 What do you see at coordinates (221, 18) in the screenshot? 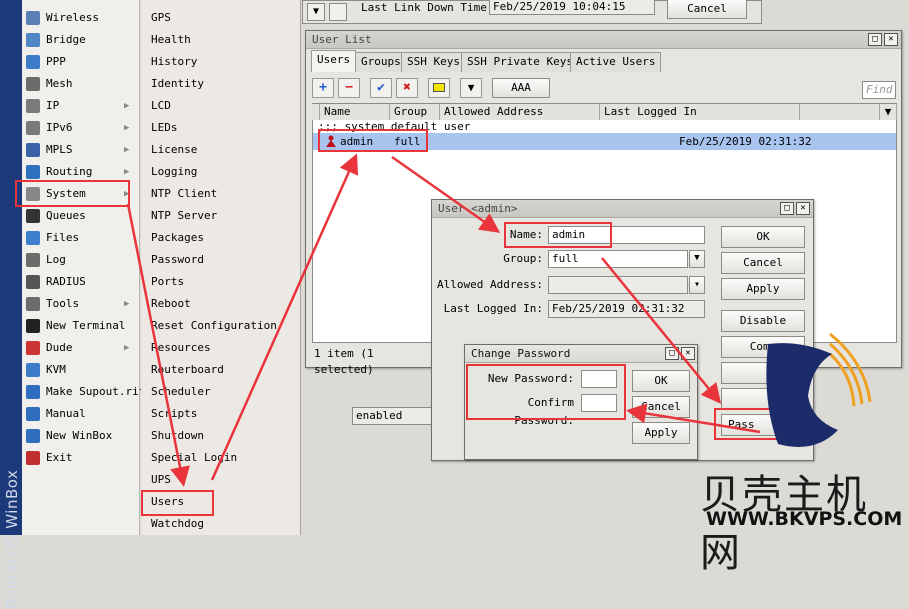
I see `system-menu-item-gps: GPS` at bounding box center [221, 18].